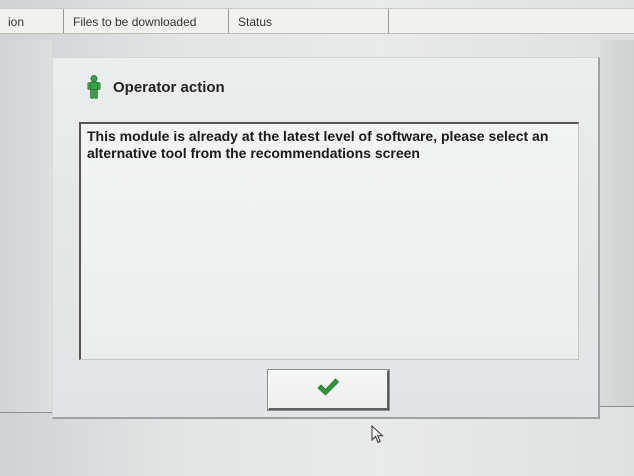 The height and width of the screenshot is (476, 634). I want to click on person-icon, so click(94, 87).